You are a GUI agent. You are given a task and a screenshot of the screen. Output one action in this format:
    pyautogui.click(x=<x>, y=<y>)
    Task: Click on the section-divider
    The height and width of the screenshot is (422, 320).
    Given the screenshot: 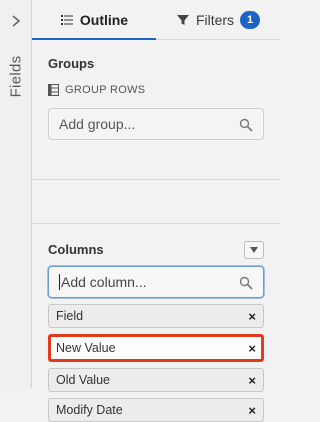 What is the action you would take?
    pyautogui.click(x=156, y=202)
    